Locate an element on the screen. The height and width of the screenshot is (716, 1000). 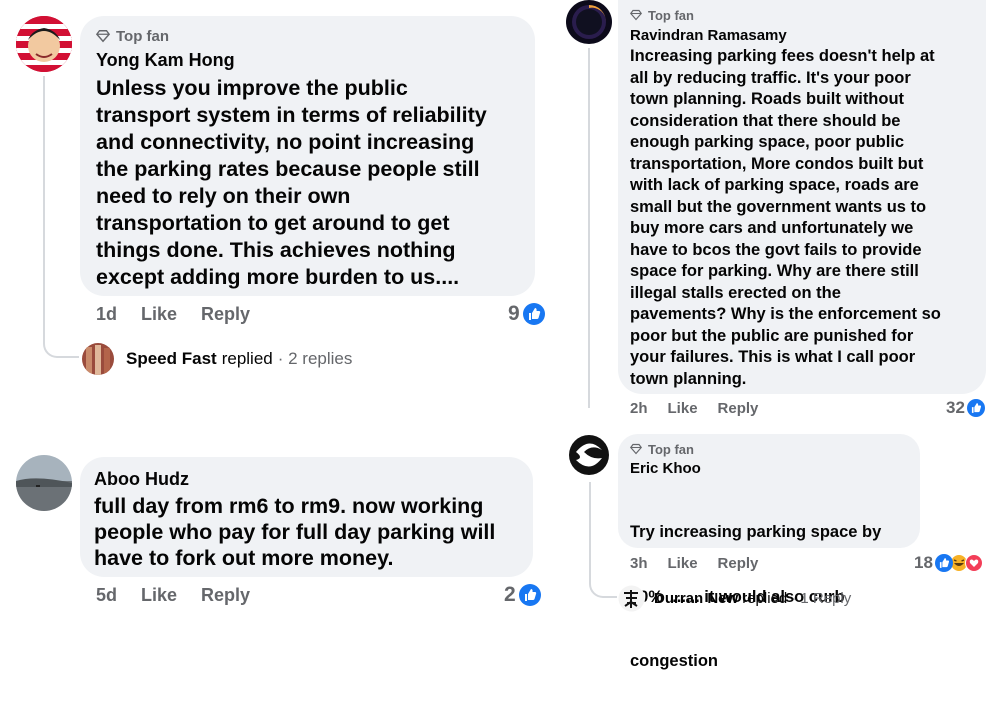
comment-actions: 5d Like Reply is located at coordinates (173, 595).